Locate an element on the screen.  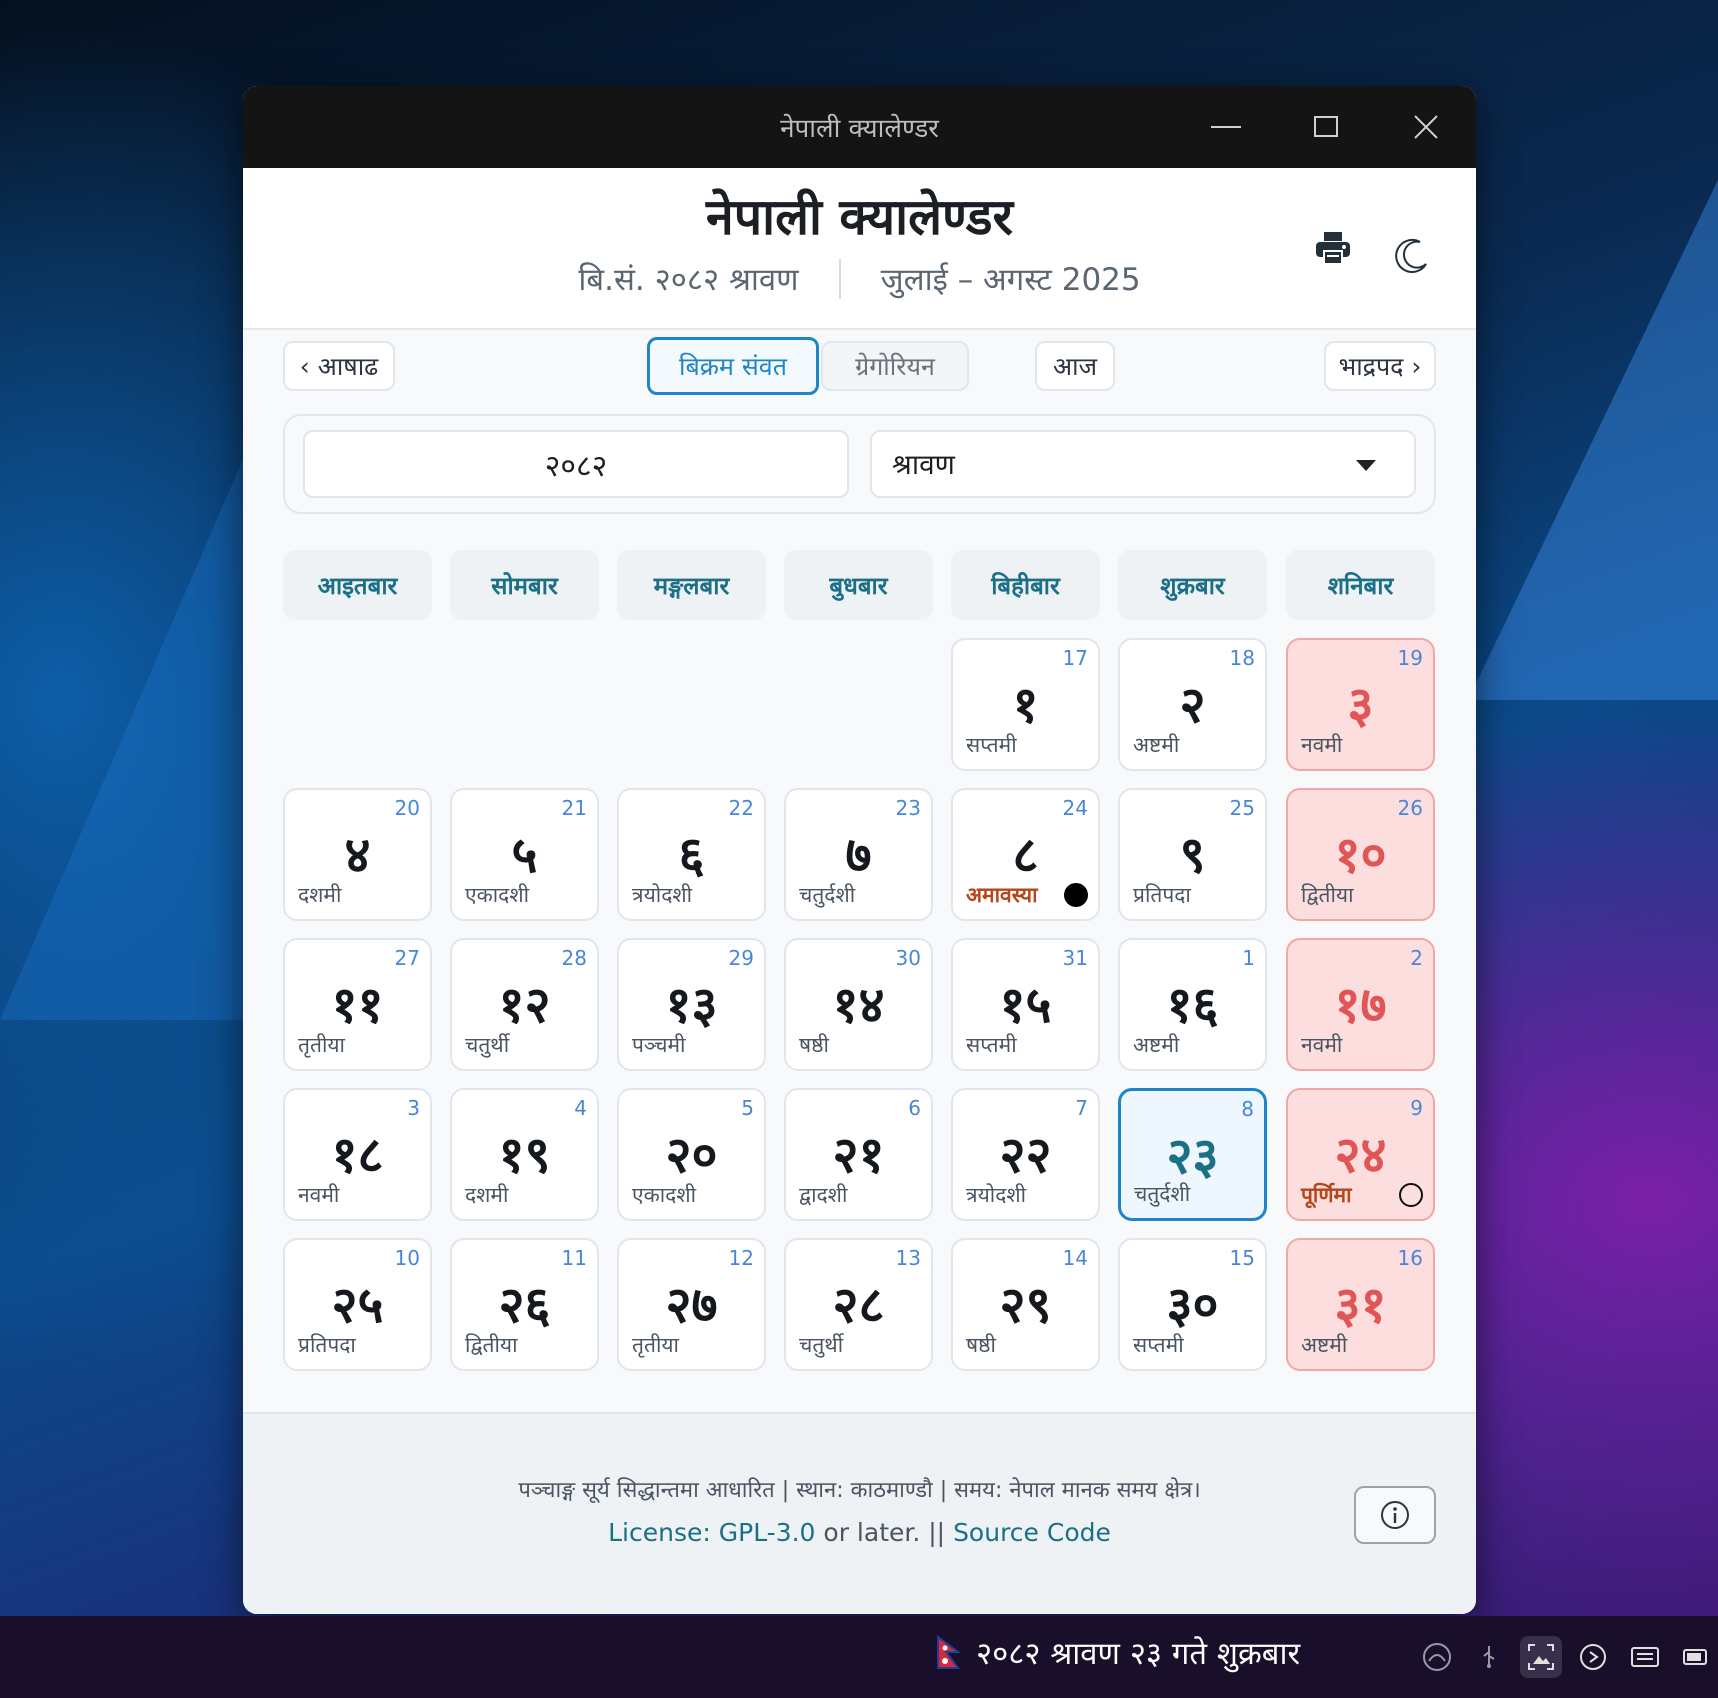
license-text: or later. || is located at coordinates (884, 1532).